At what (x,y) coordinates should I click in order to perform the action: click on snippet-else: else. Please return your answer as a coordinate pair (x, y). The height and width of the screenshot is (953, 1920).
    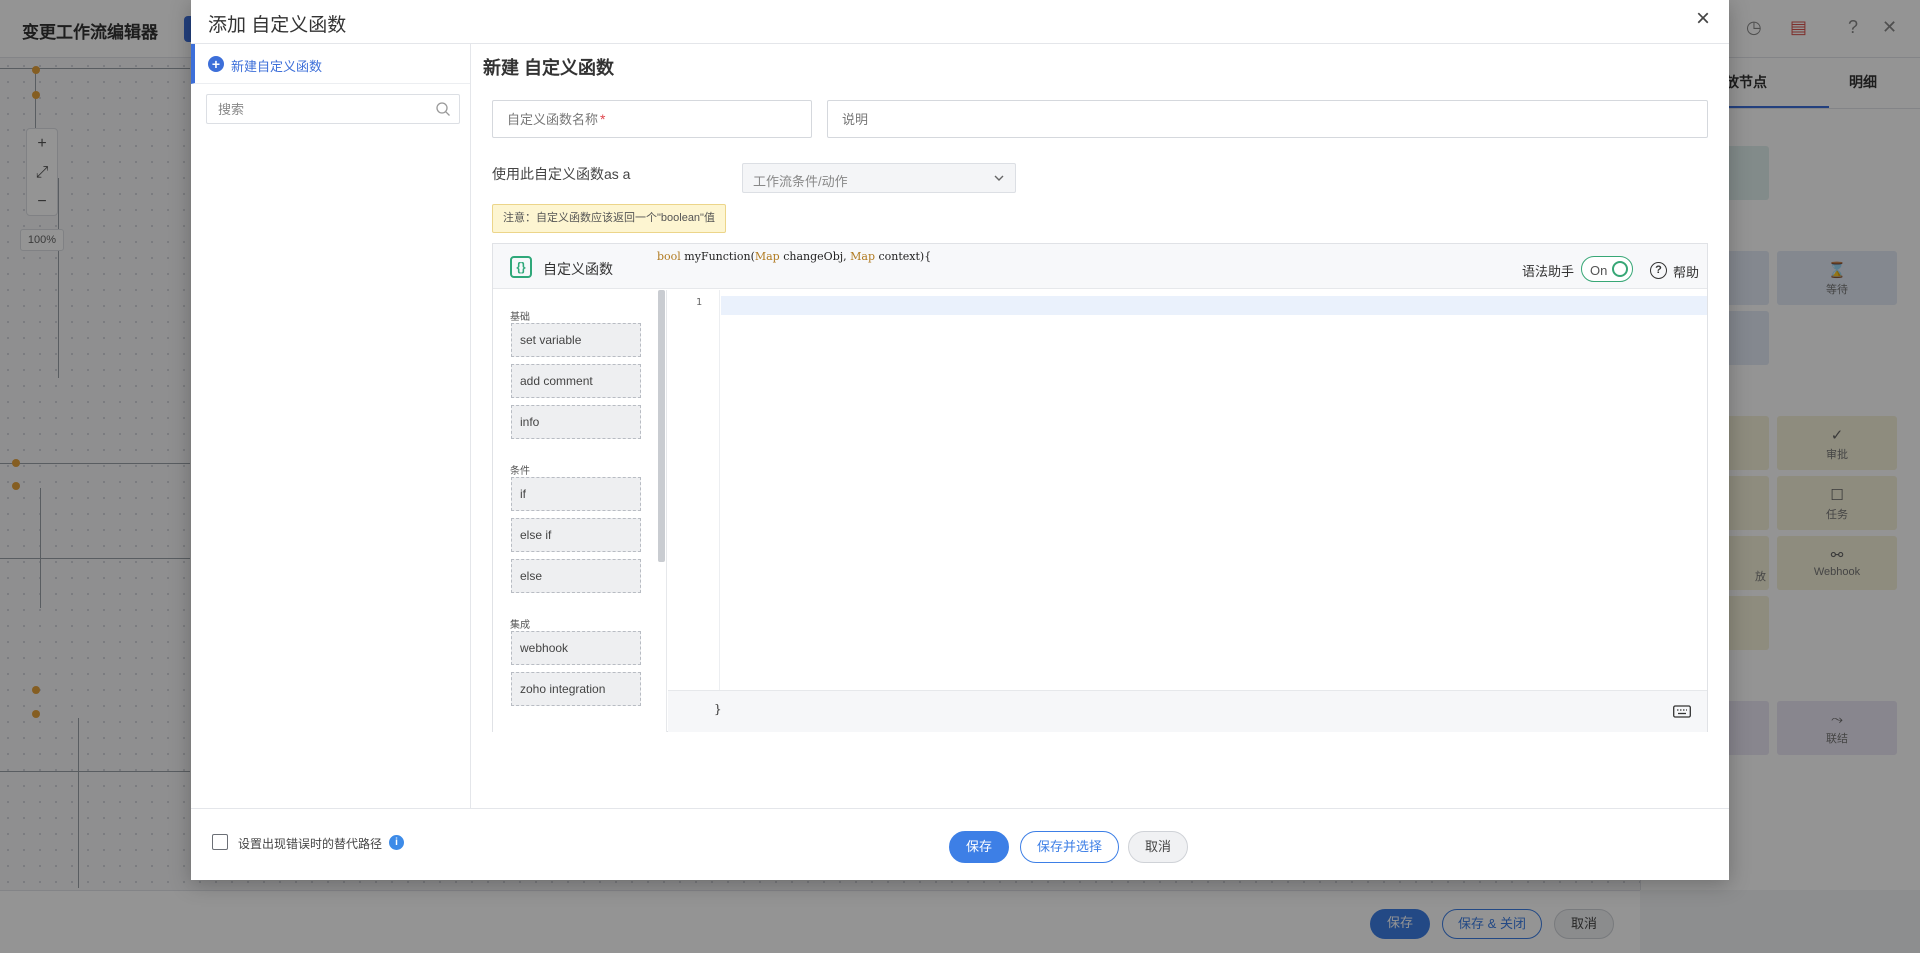
    Looking at the image, I should click on (576, 576).